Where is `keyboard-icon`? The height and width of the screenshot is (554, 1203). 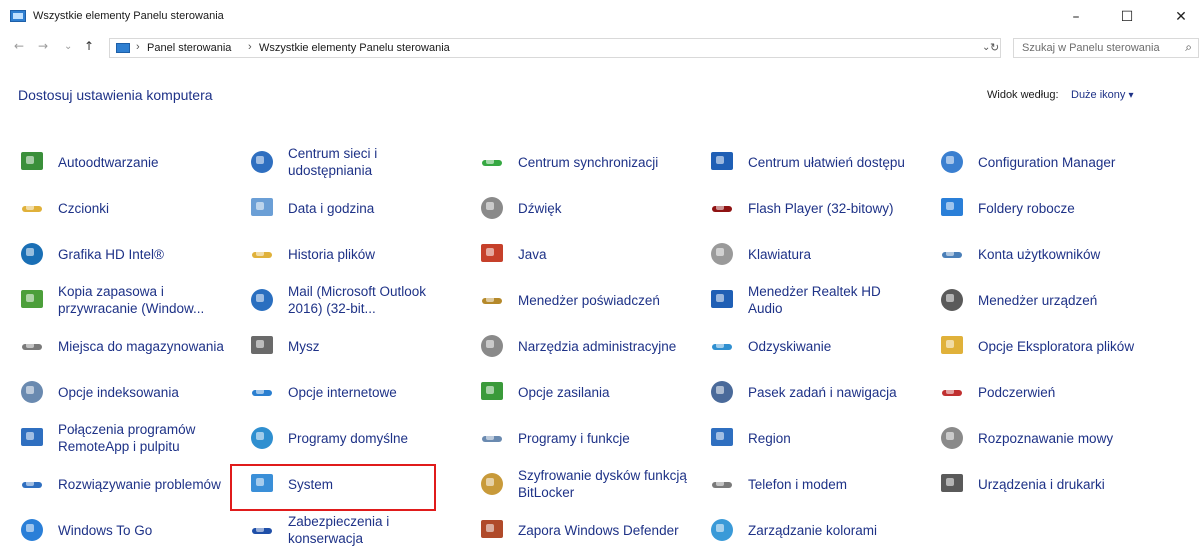
keyboard-icon is located at coordinates (722, 254).